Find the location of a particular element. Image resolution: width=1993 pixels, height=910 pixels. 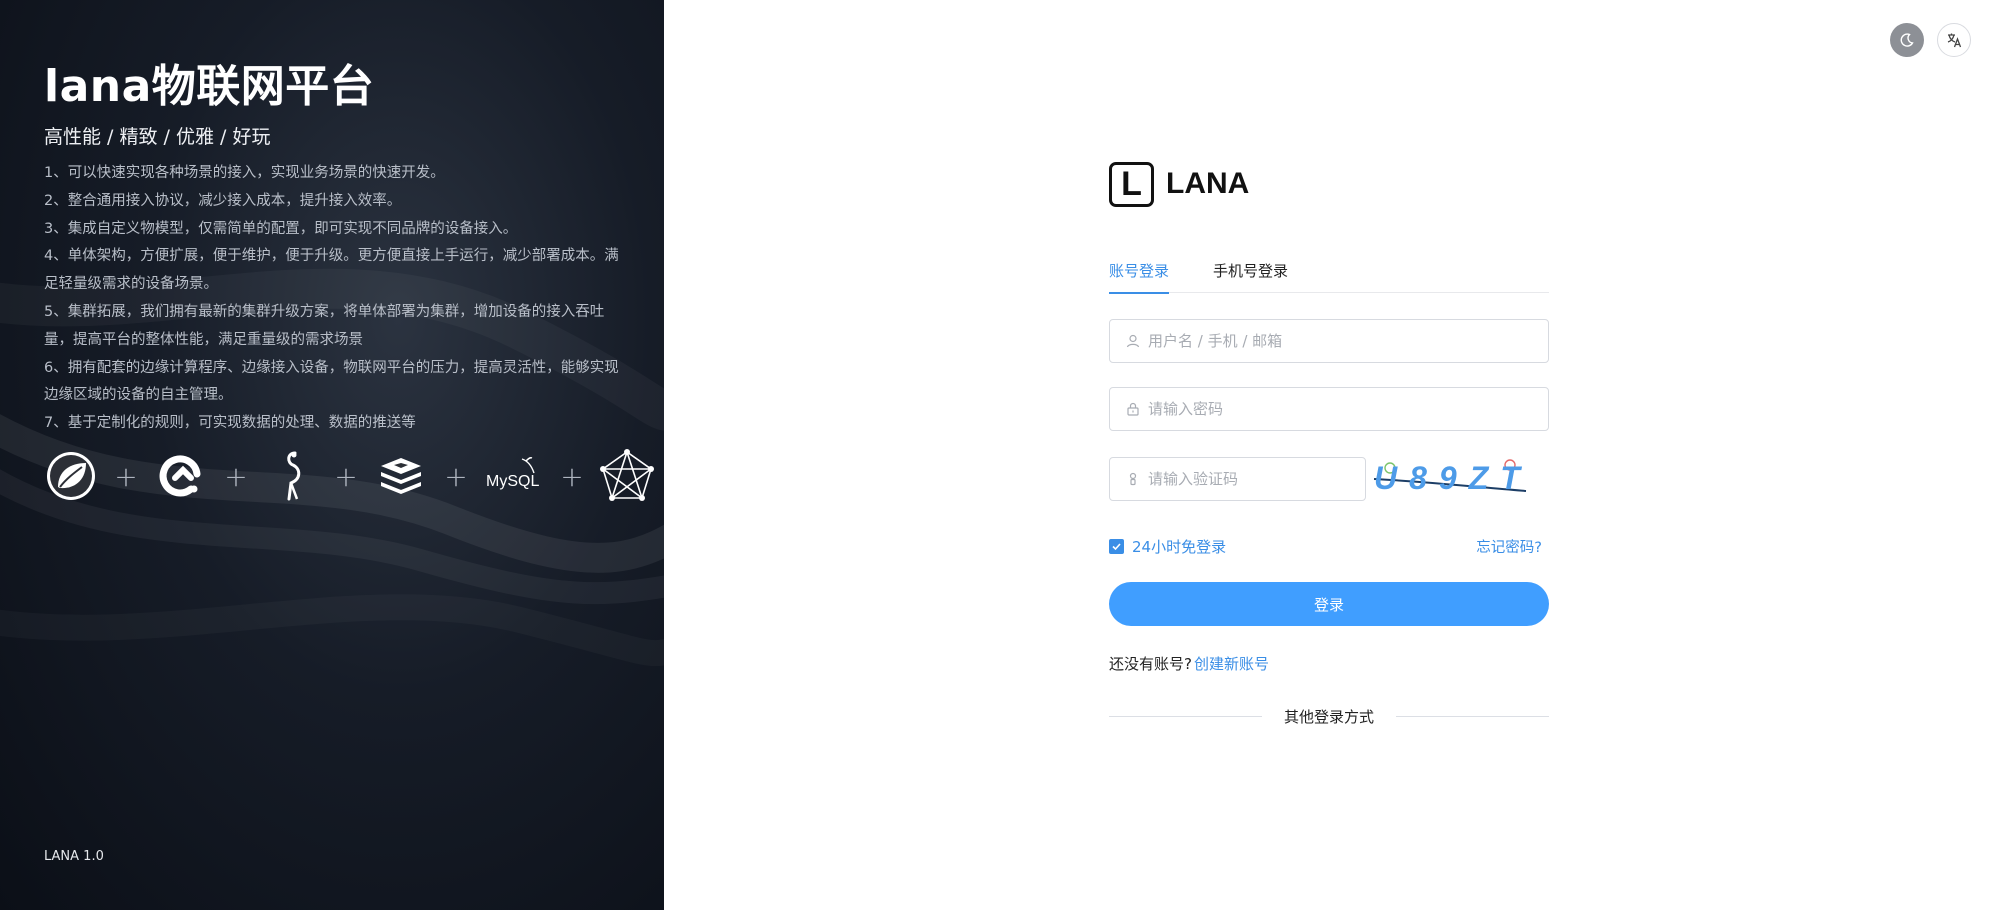

signup-prompt: 还没有账号? 创建新账号 is located at coordinates (1329, 663).